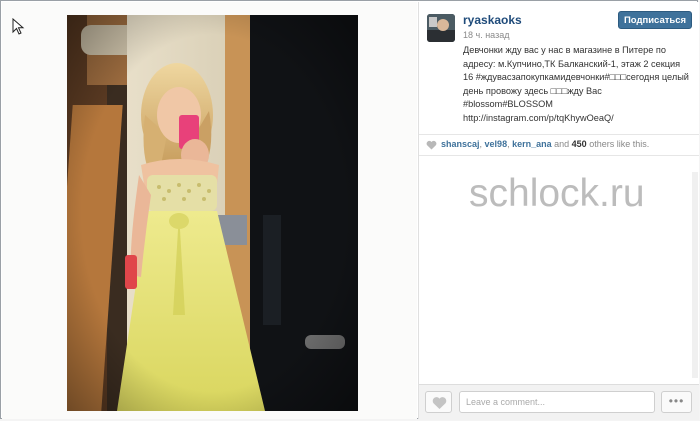  What do you see at coordinates (695, 275) in the screenshot?
I see `scrollbar` at bounding box center [695, 275].